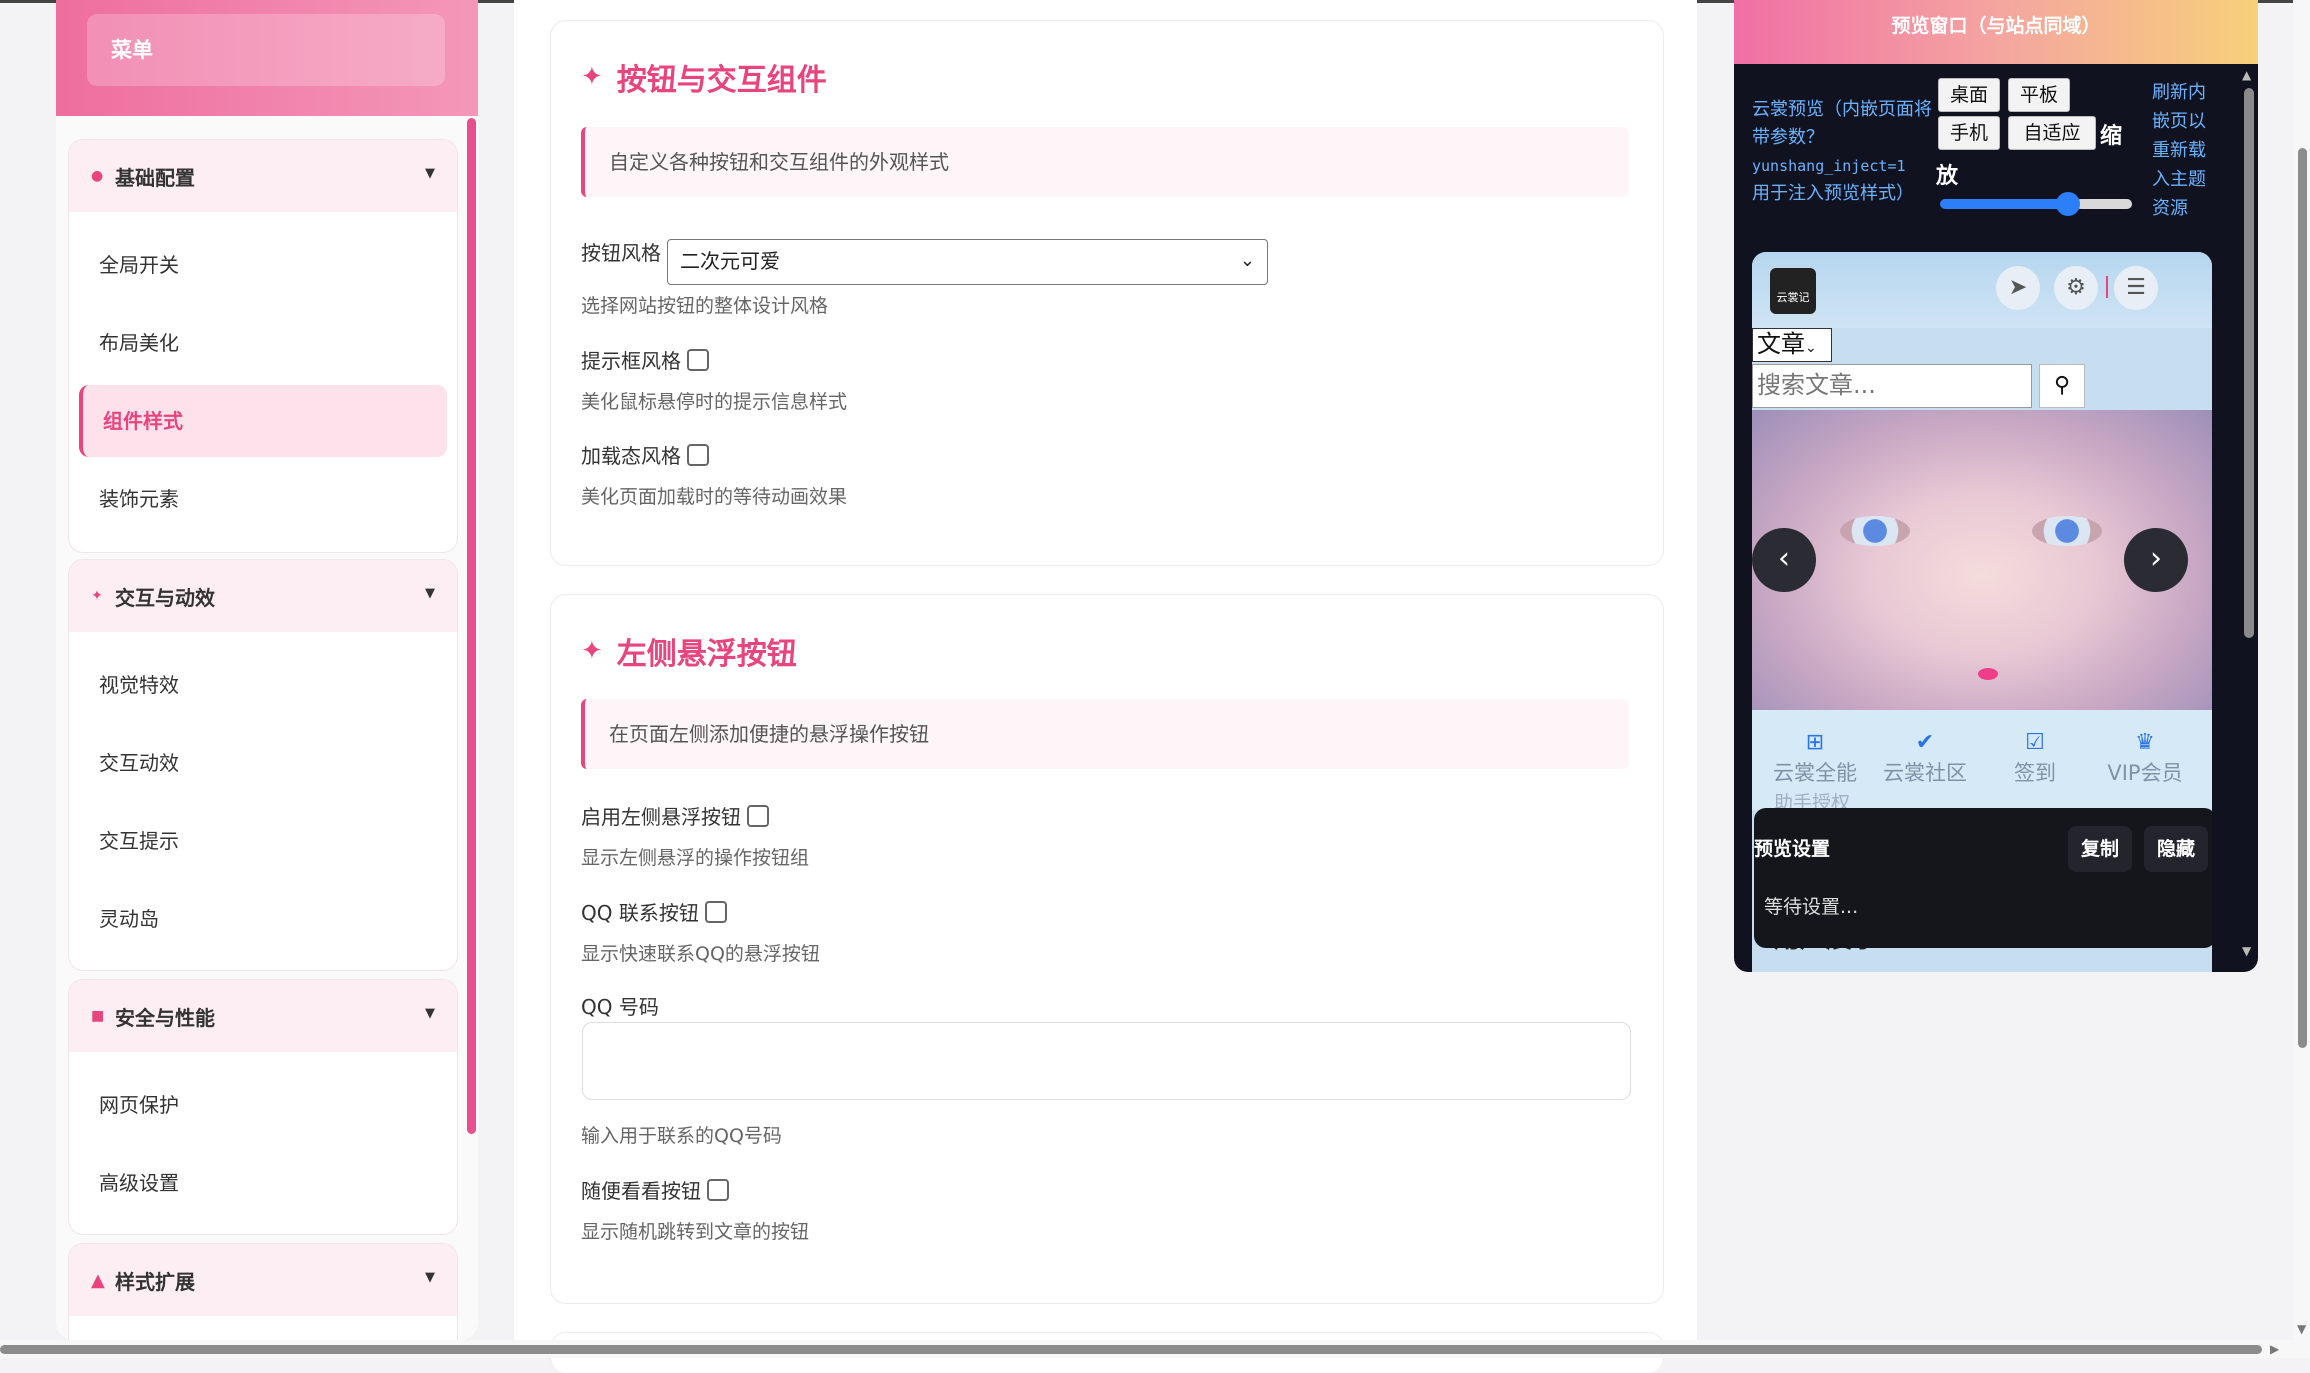 The width and height of the screenshot is (2310, 1373). What do you see at coordinates (645, 454) in the screenshot?
I see `loading-style-row: 加载态风格` at bounding box center [645, 454].